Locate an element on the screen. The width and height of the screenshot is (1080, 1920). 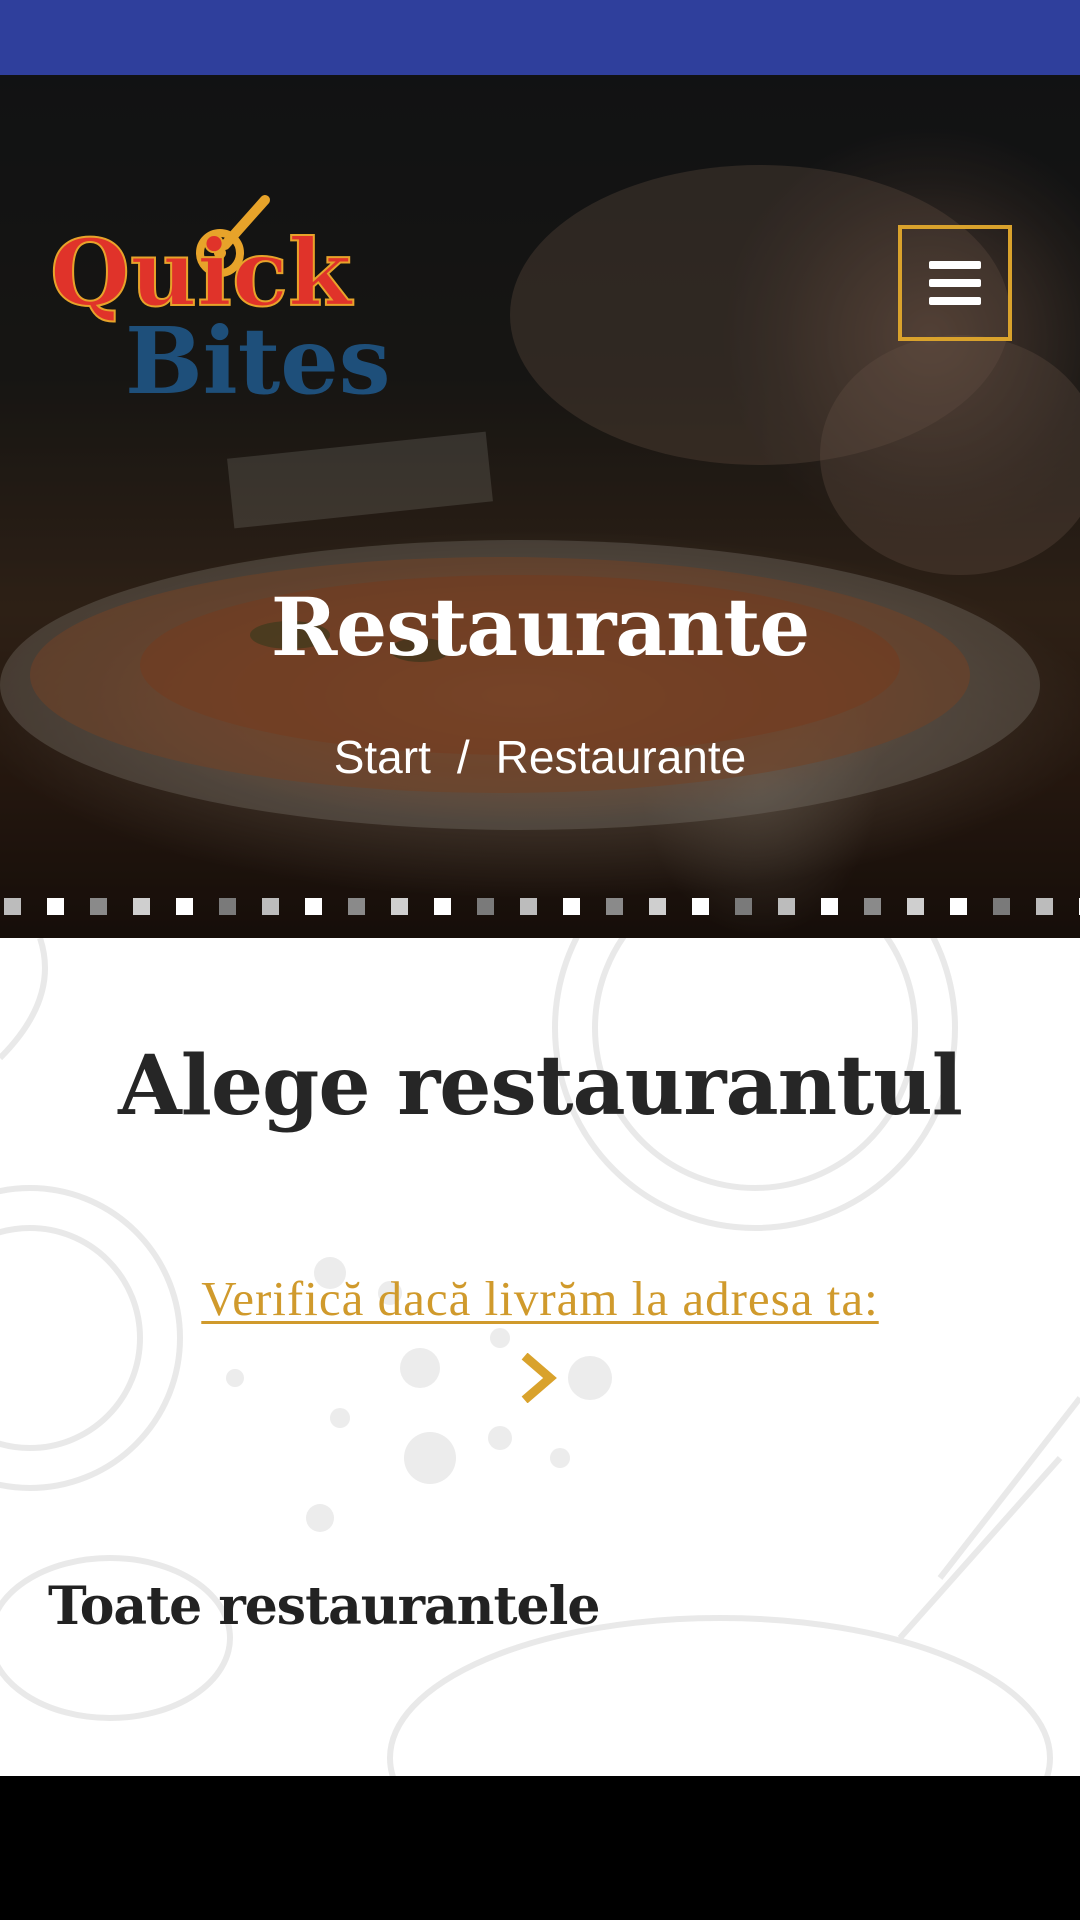
system-navigation-bar is located at coordinates (540, 1848).